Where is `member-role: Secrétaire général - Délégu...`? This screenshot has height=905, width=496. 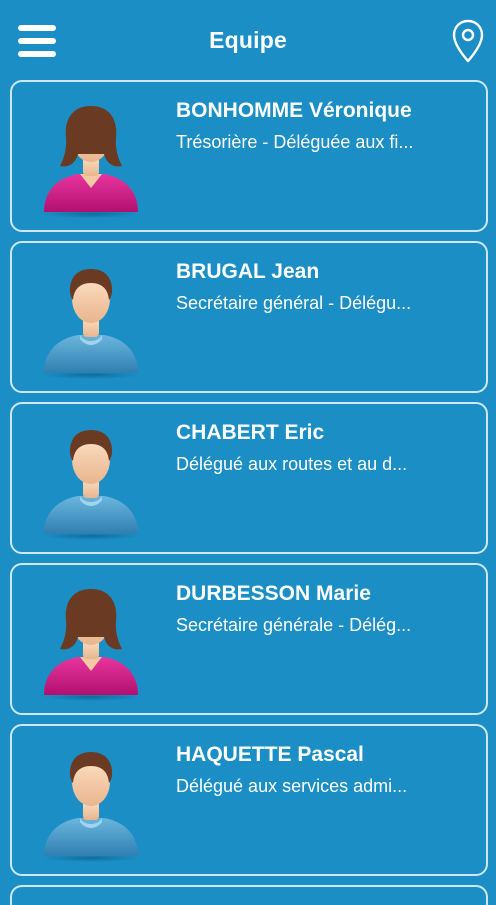 member-role: Secrétaire général - Délégu... is located at coordinates (294, 303).